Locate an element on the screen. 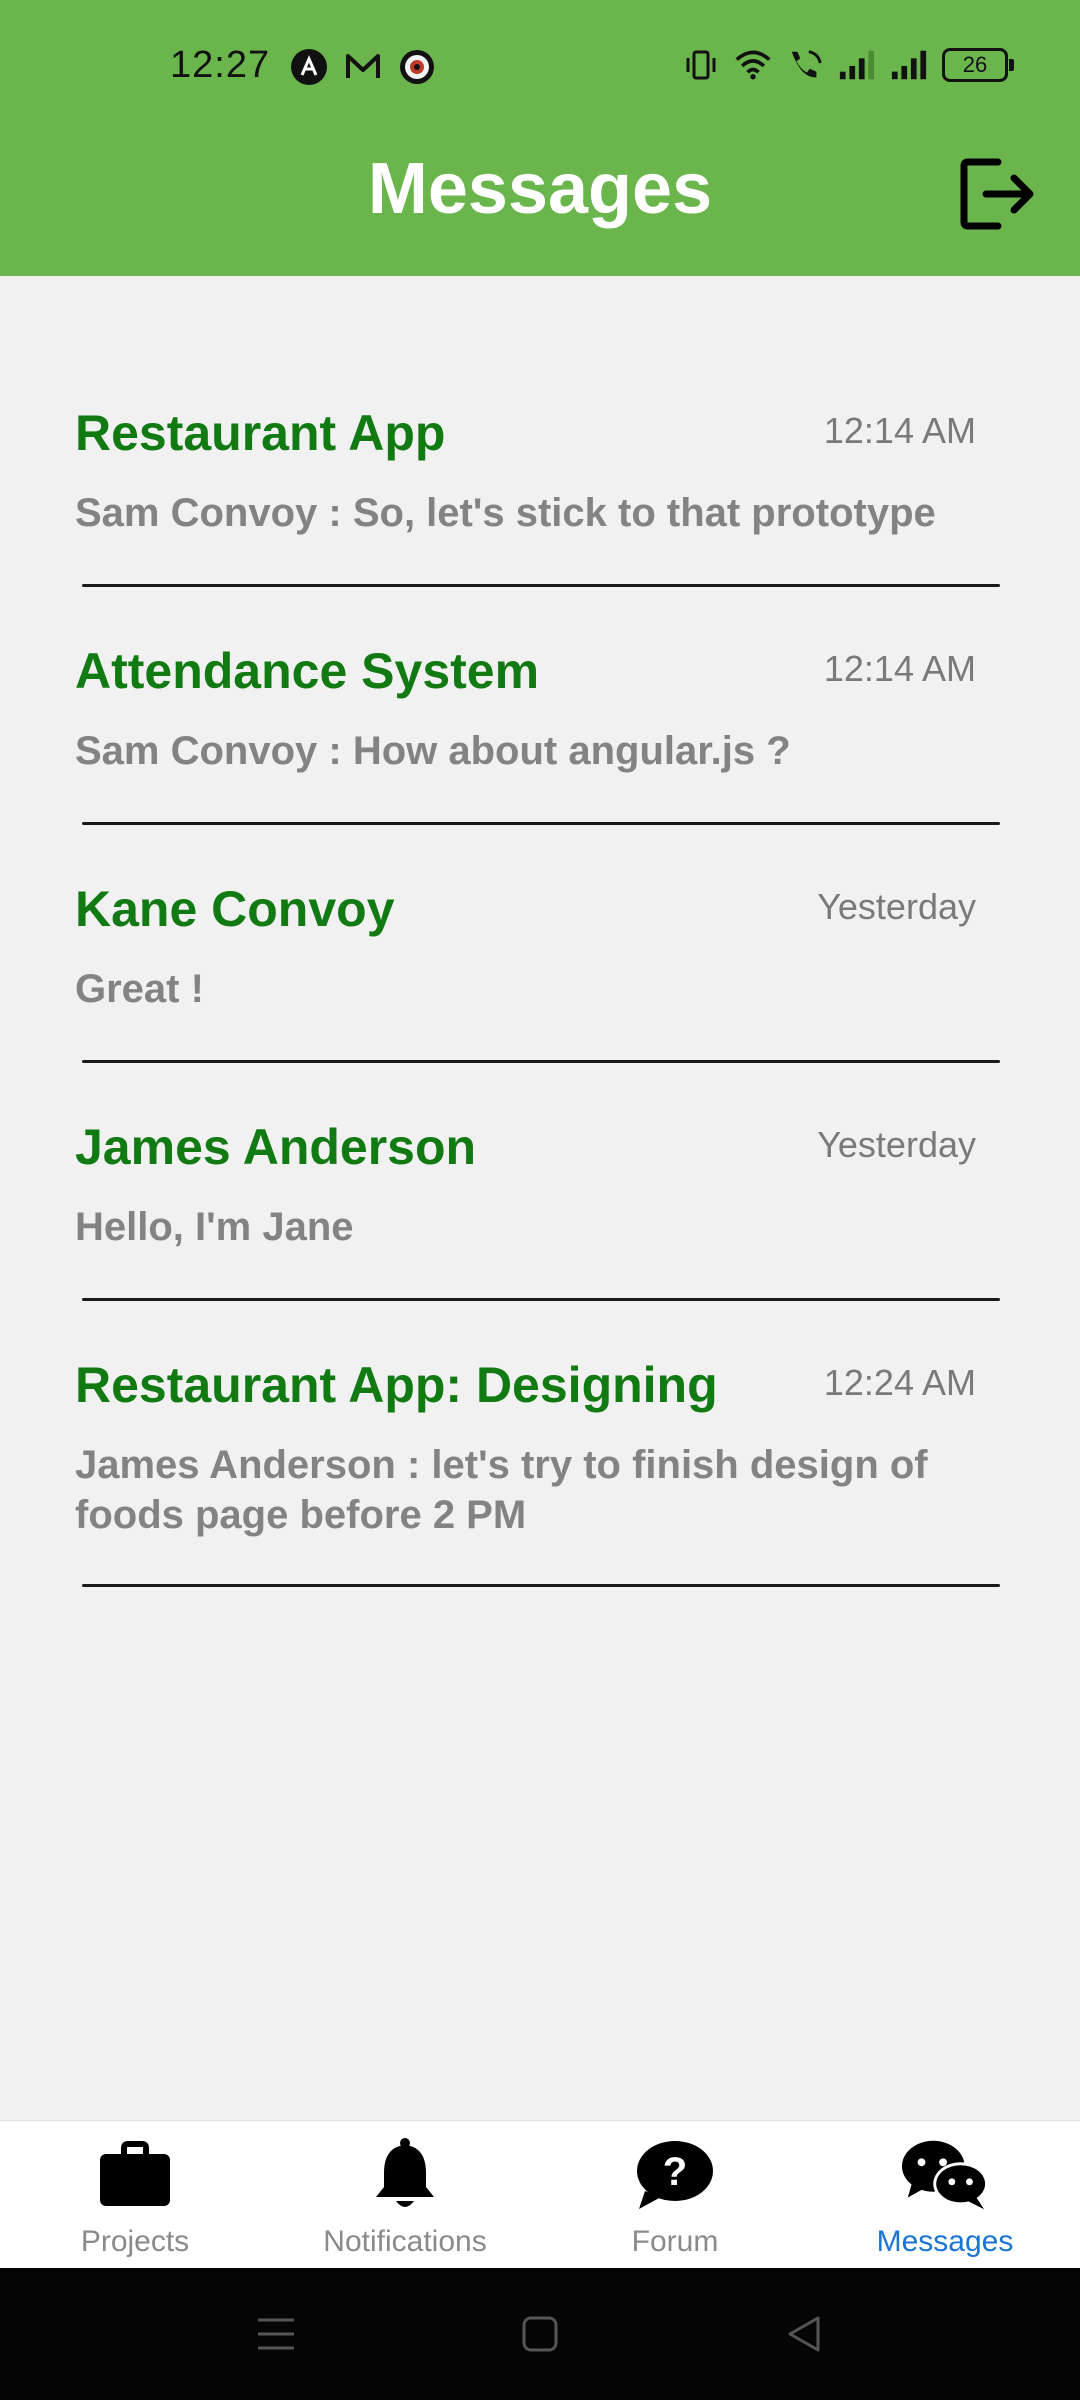 The width and height of the screenshot is (1080, 2400). page-title: Messages is located at coordinates (540, 189).